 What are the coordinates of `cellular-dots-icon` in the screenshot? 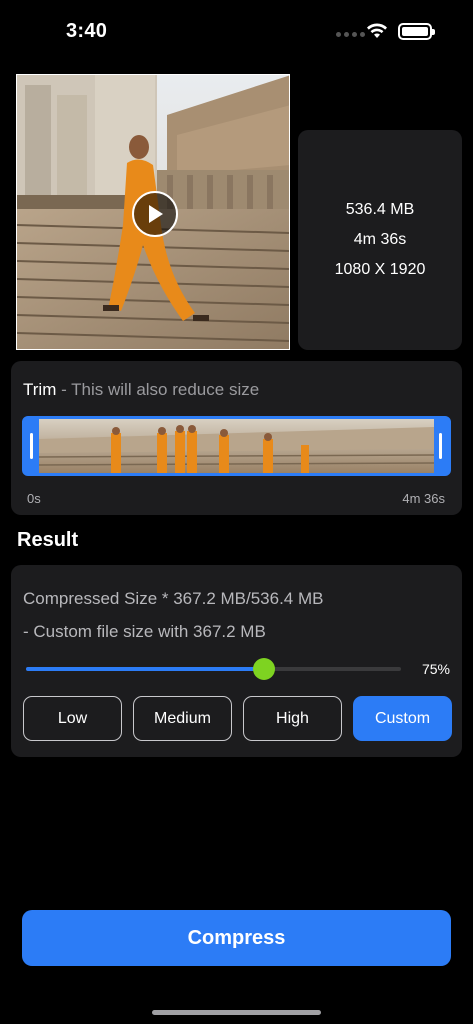 It's located at (350, 34).